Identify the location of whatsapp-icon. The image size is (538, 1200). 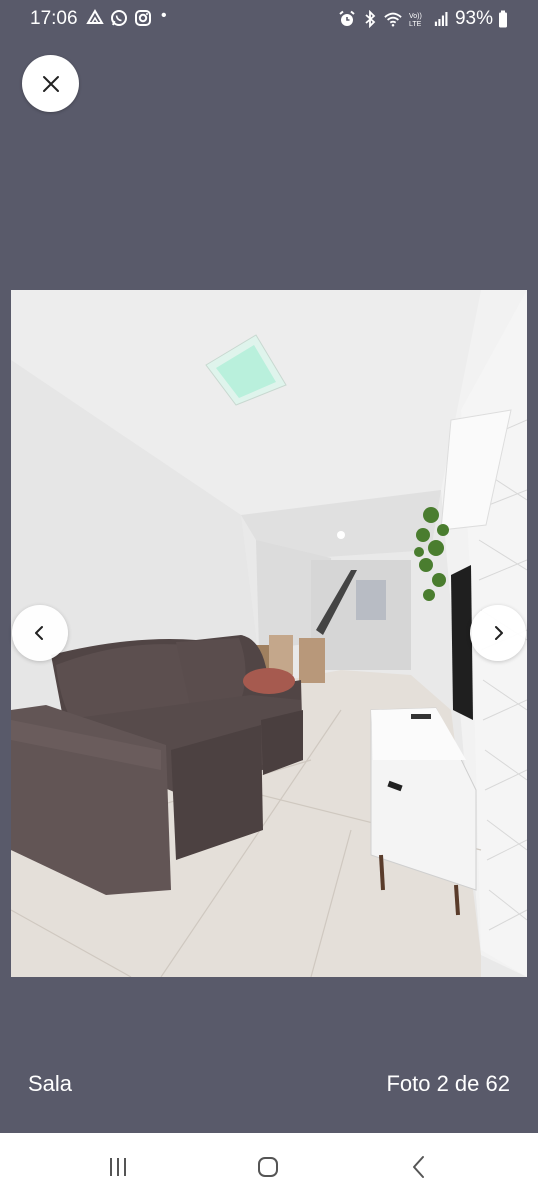
(119, 18).